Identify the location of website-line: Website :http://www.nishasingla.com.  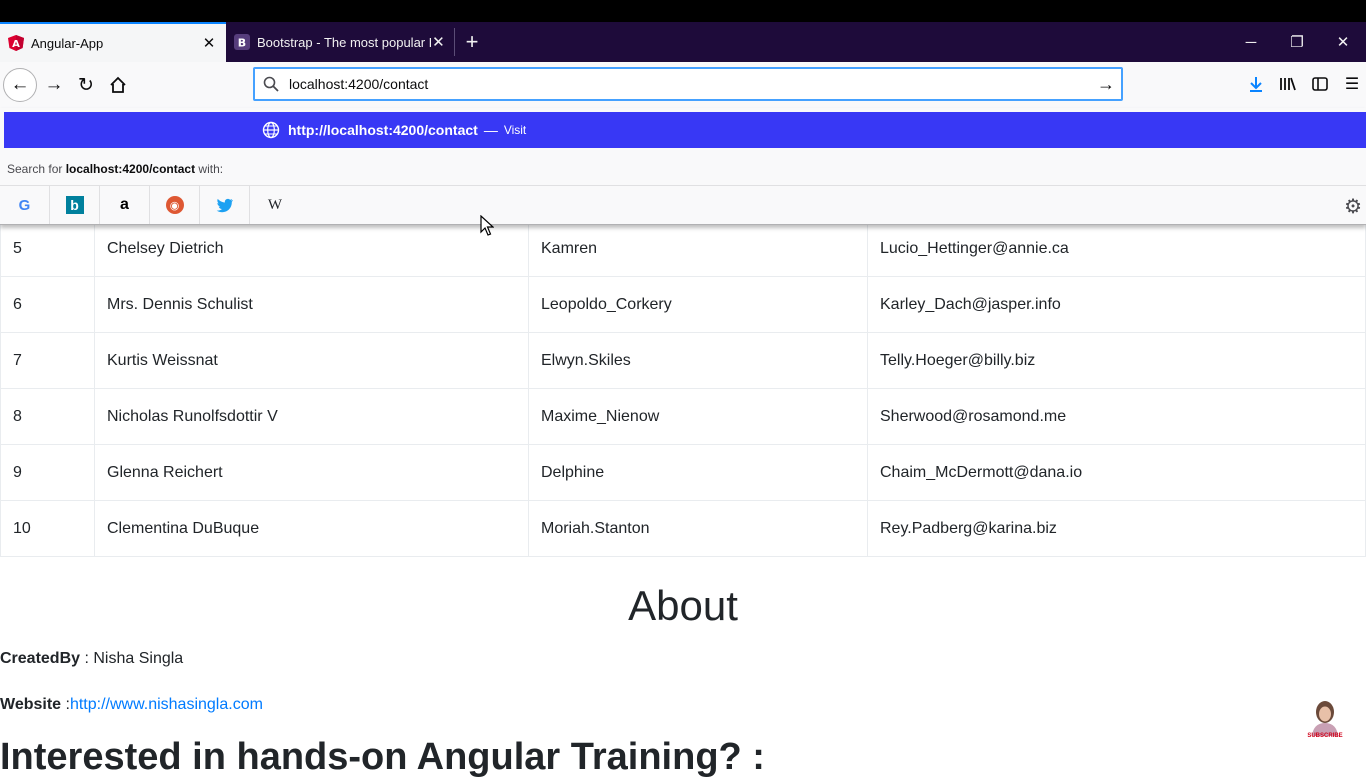
(131, 705).